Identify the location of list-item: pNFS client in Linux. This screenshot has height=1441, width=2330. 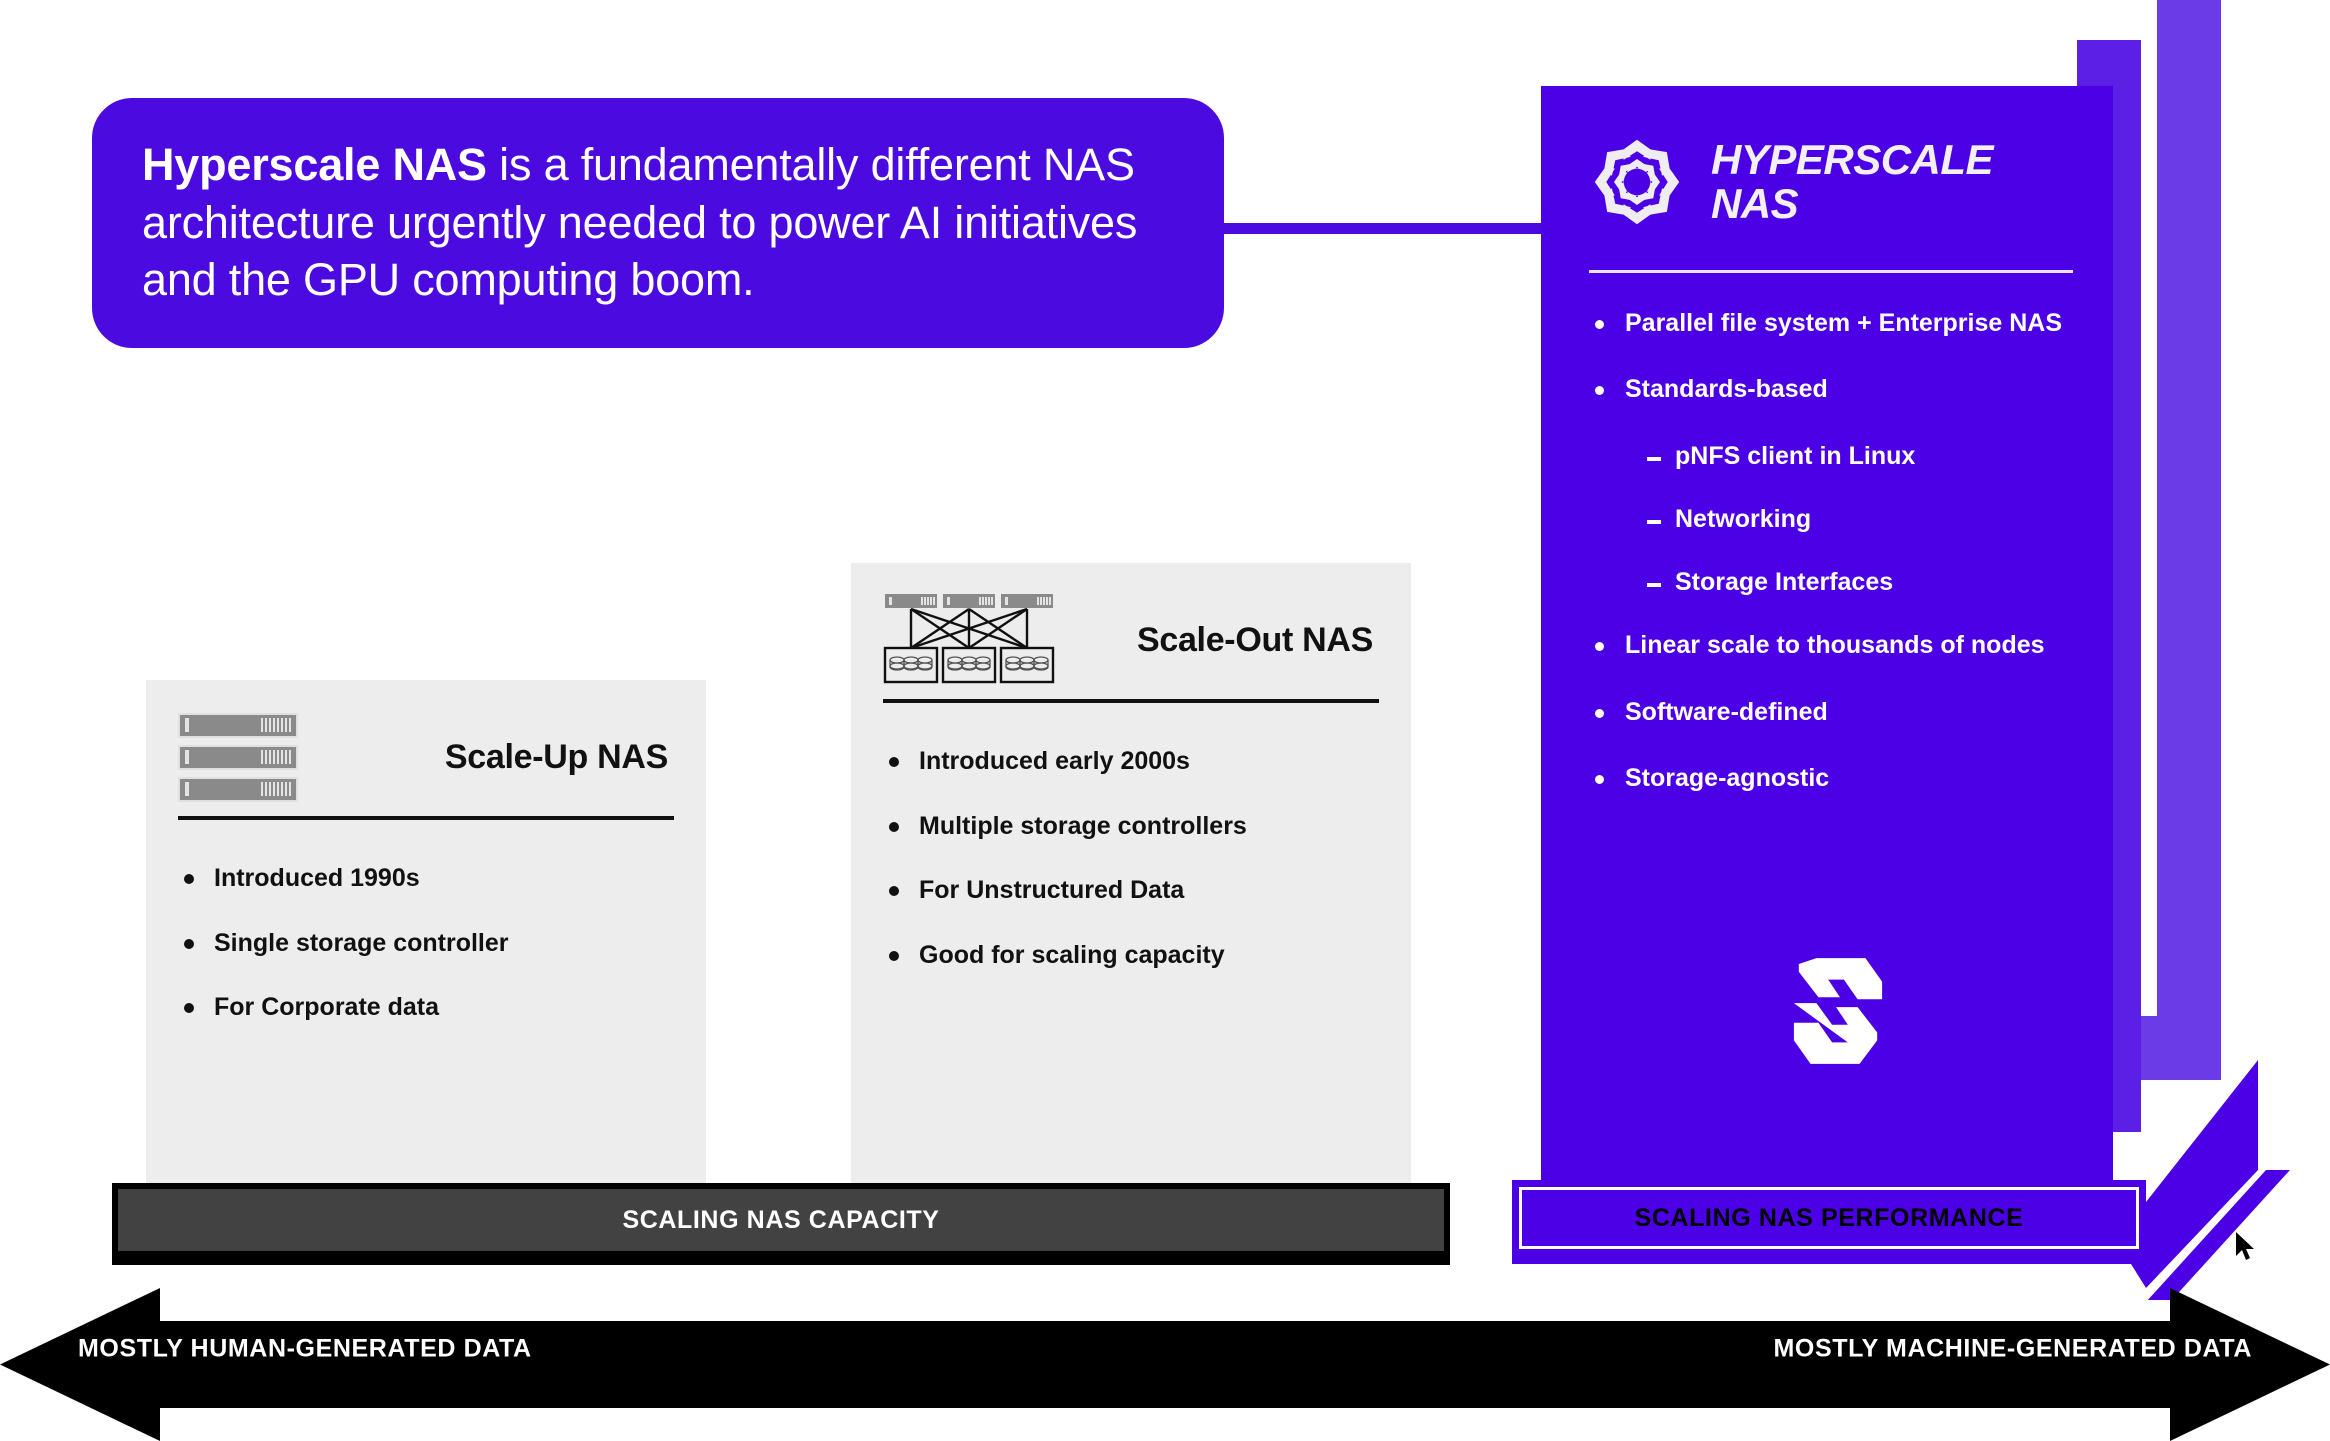
(1831, 456).